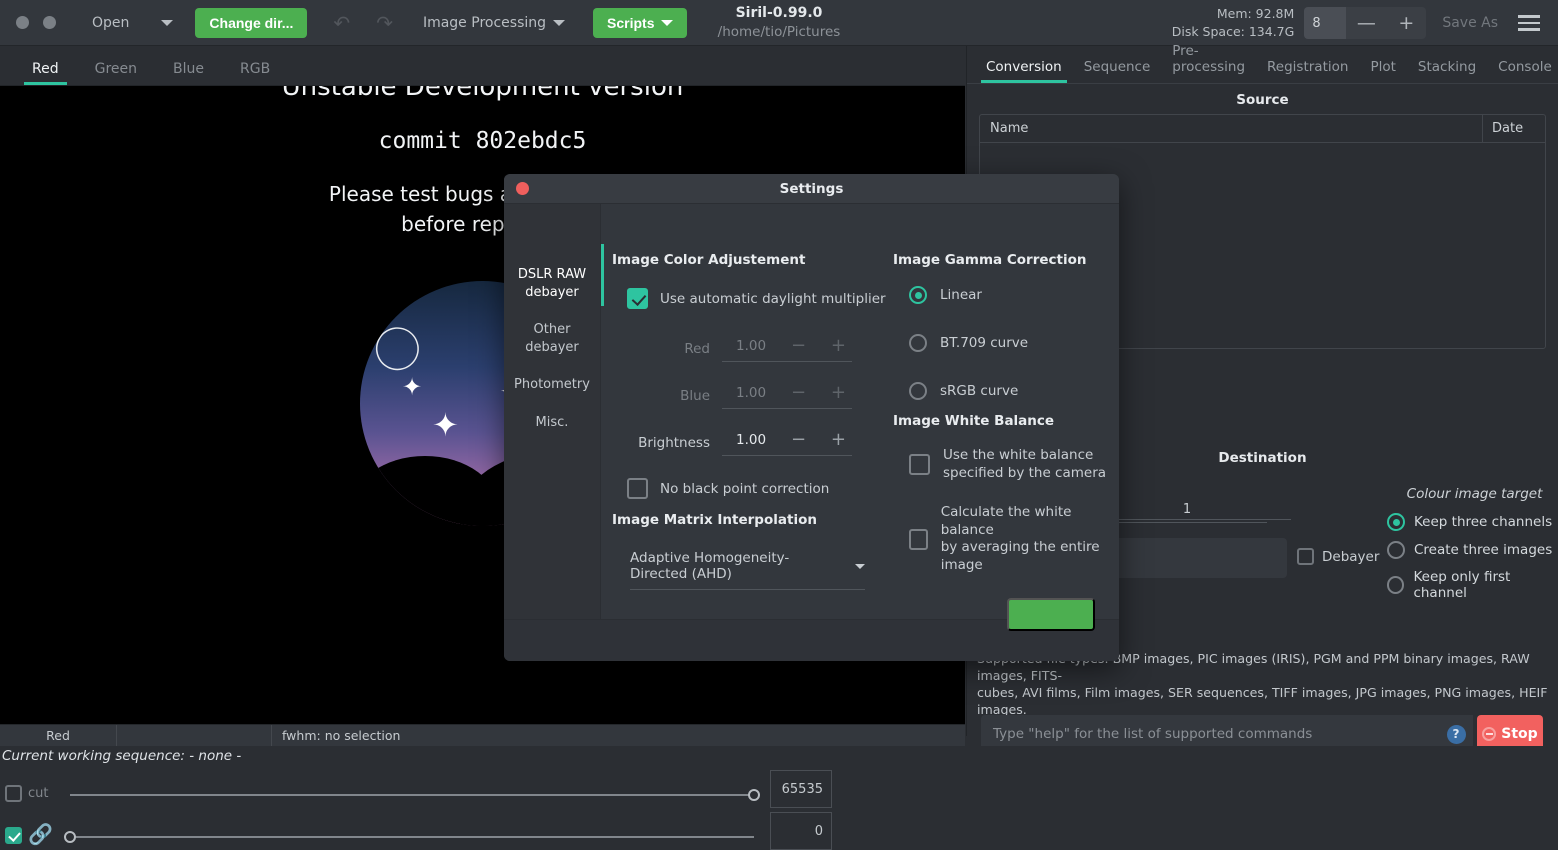 The image size is (1558, 850). Describe the element at coordinates (1307, 71) in the screenshot. I see `tab-registration: Registration` at that location.